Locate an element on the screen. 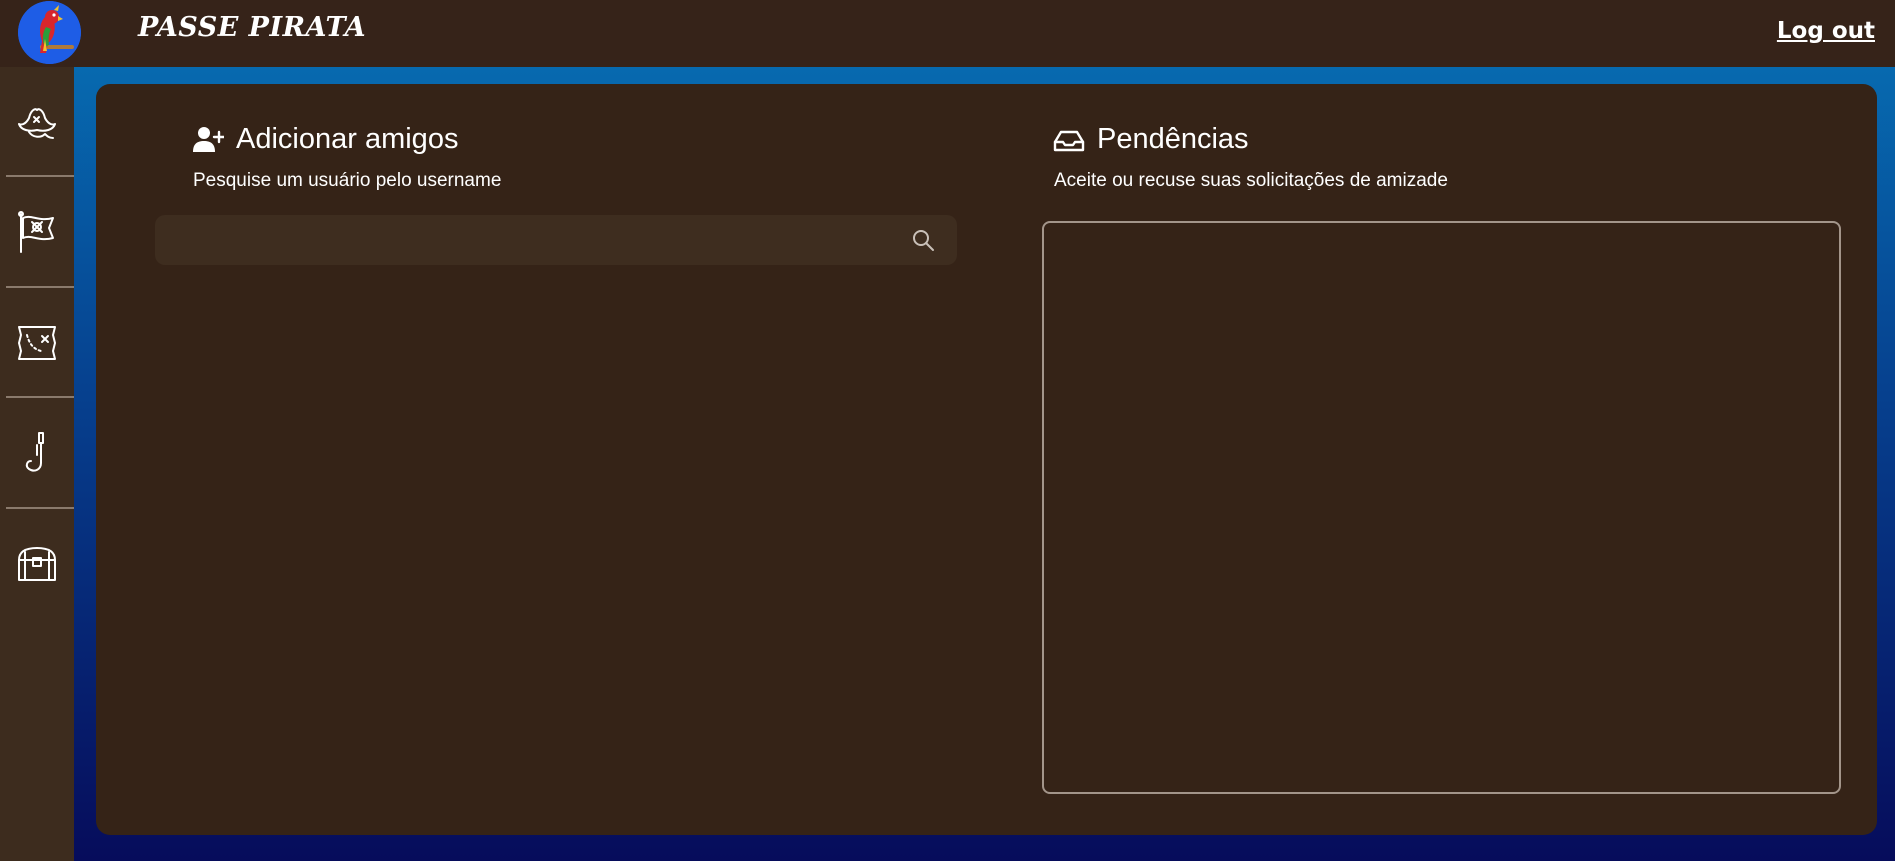  search-input is located at coordinates (525, 240).